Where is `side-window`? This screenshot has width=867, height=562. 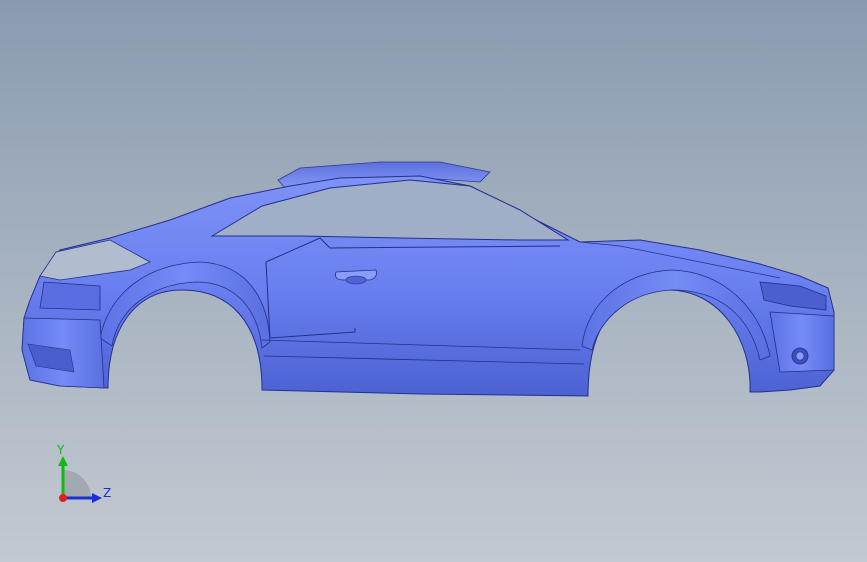
side-window is located at coordinates (390, 210).